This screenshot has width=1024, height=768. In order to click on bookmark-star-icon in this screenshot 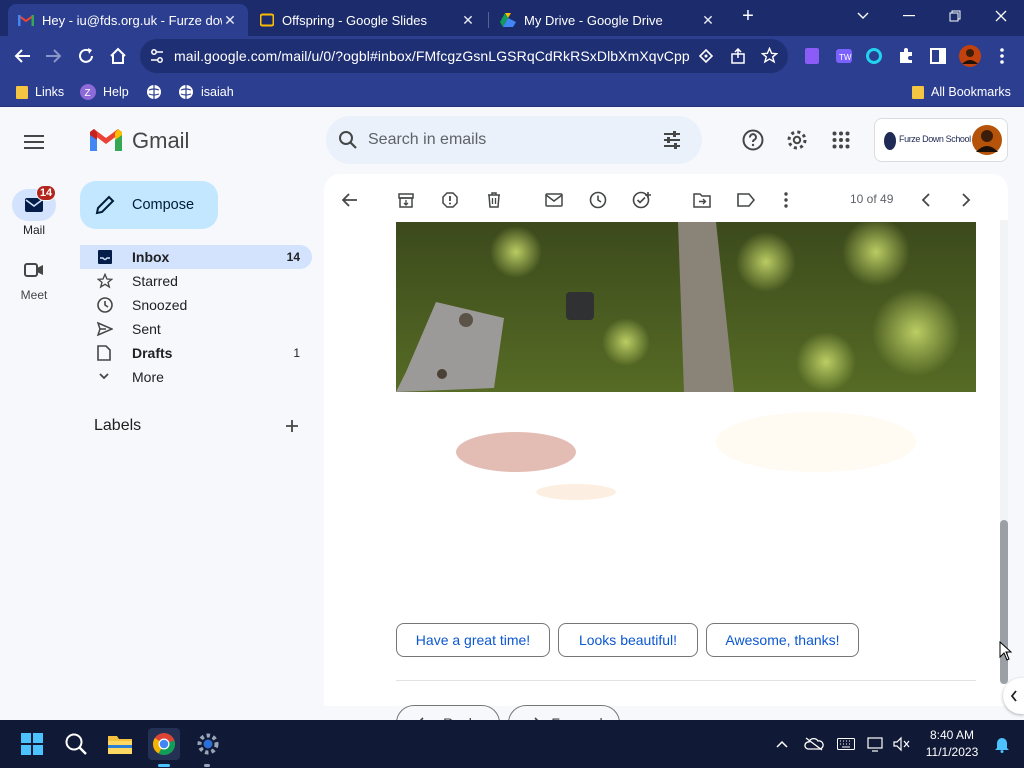, I will do `click(769, 55)`.